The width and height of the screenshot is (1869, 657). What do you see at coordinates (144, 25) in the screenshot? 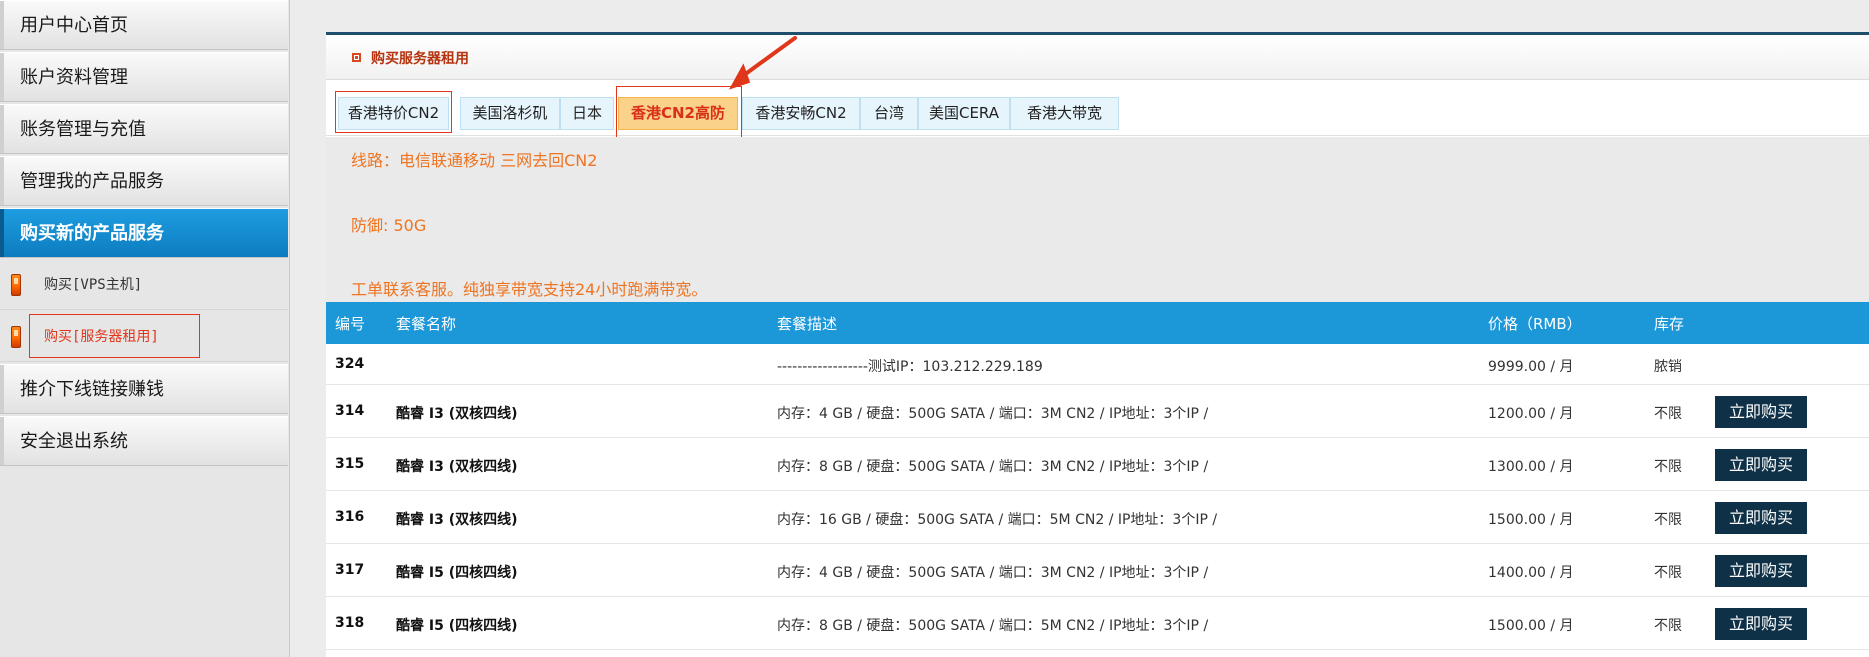
I see `sidebar-item-home: 用户中心首页` at bounding box center [144, 25].